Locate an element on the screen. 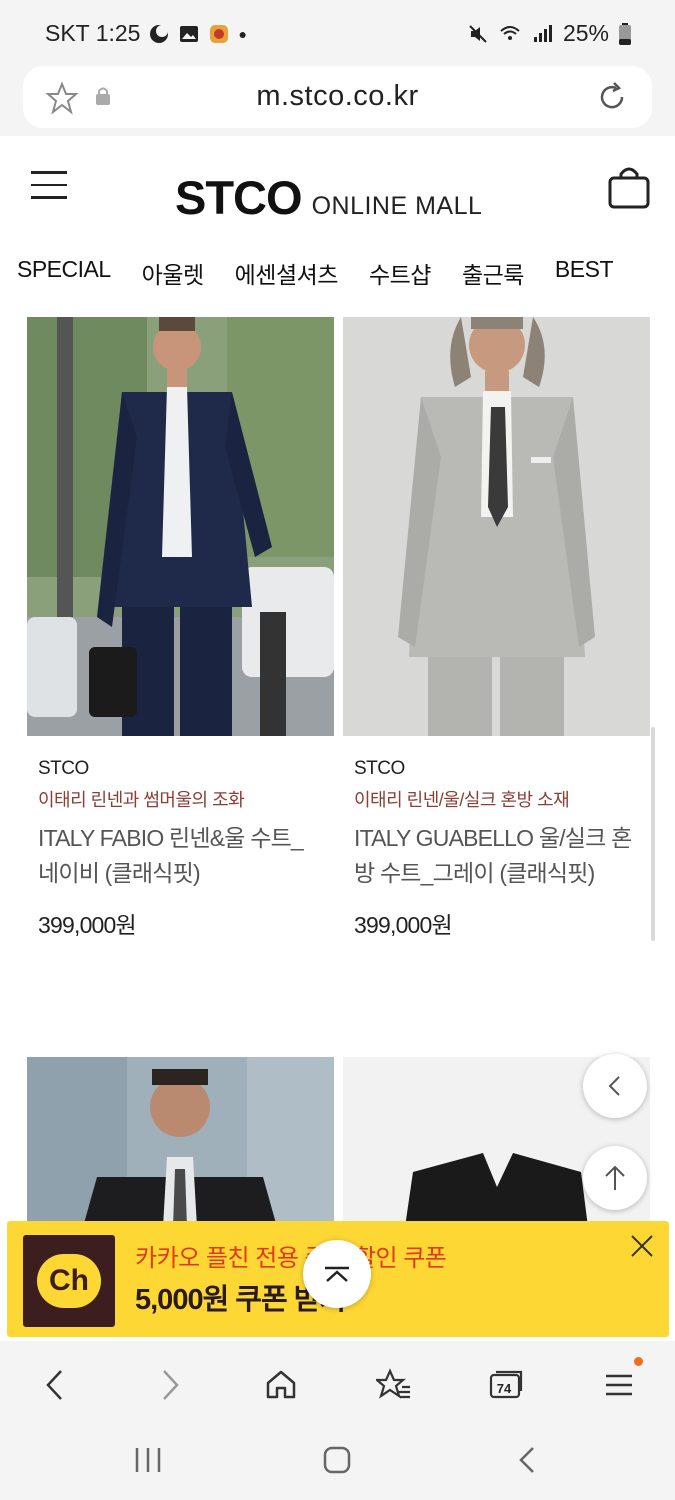 Image resolution: width=675 pixels, height=1500 pixels. arrow-up-icon is located at coordinates (615, 1177).